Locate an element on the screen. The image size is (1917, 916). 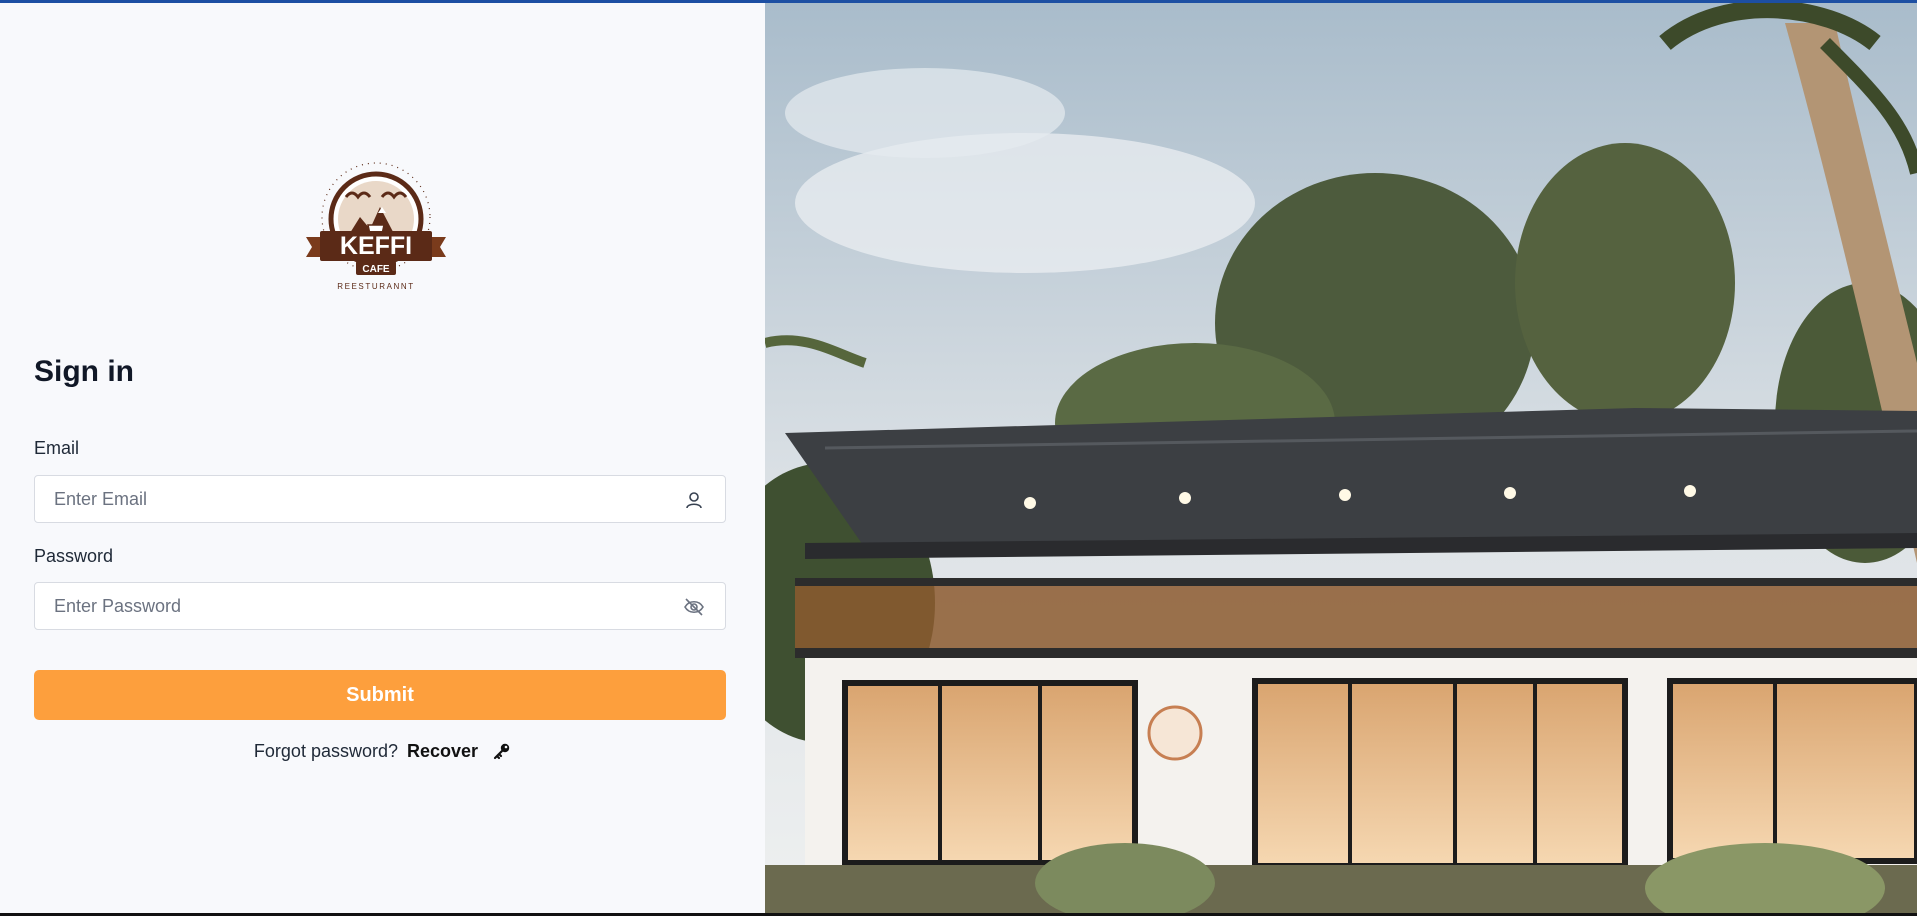
submit-button: Submit is located at coordinates (380, 695).